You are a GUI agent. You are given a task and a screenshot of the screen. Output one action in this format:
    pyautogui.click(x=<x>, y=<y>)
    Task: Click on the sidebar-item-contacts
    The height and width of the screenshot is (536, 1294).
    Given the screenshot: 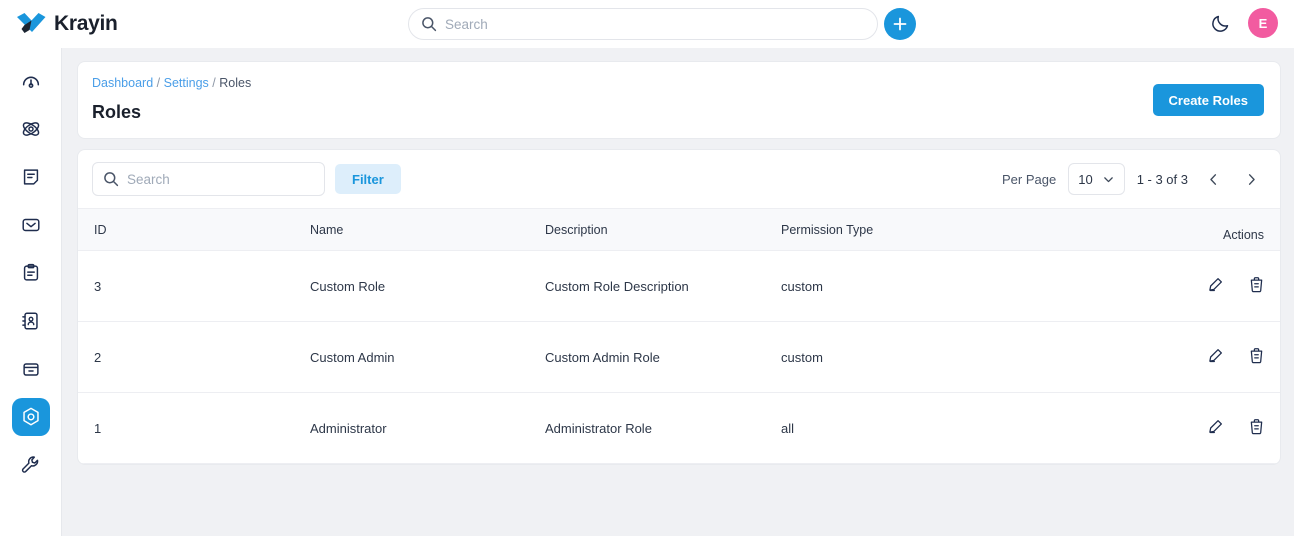 What is the action you would take?
    pyautogui.click(x=31, y=321)
    